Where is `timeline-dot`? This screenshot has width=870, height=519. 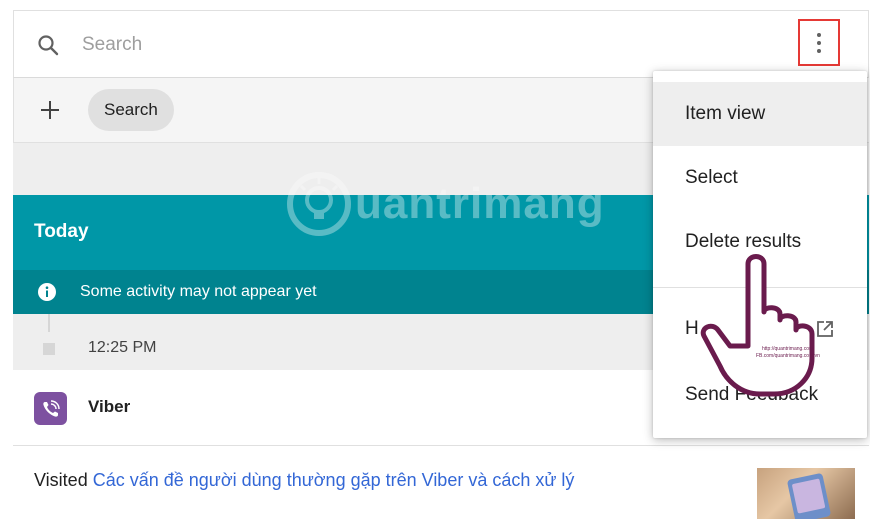
timeline-dot is located at coordinates (49, 349).